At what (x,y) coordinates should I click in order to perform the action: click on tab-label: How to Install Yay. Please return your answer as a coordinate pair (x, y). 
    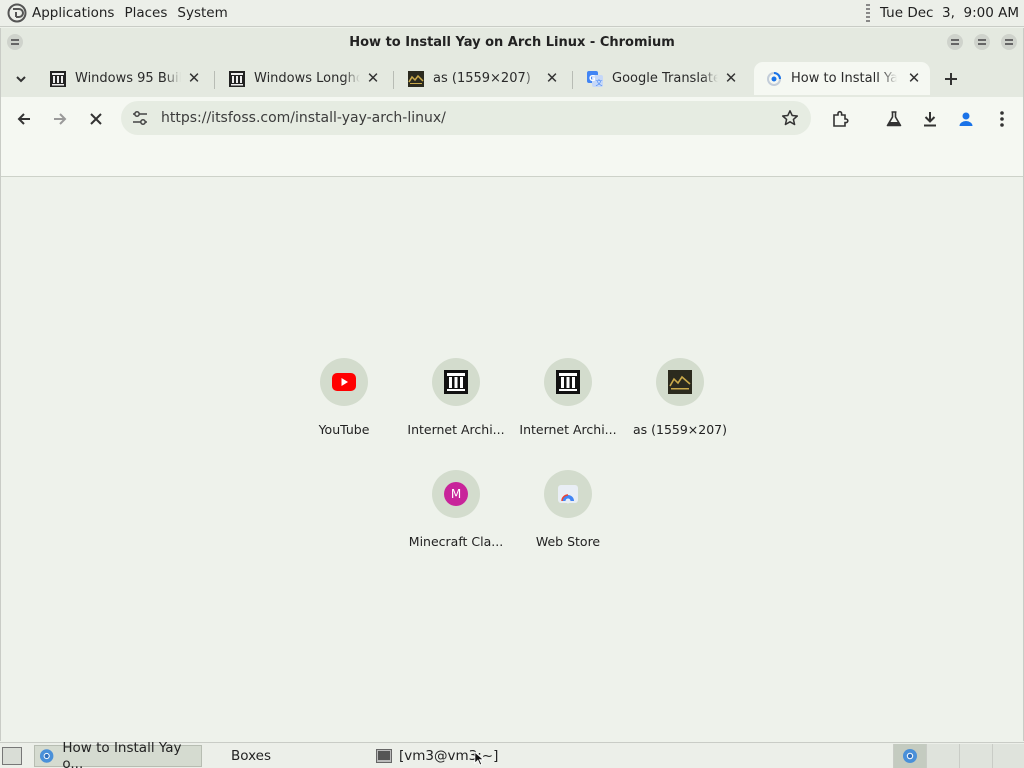
    Looking at the image, I should click on (844, 78).